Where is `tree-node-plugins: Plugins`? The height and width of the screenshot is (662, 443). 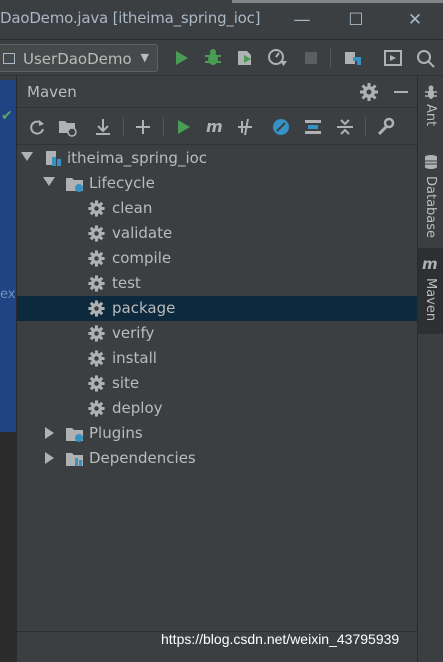
tree-node-plugins: Plugins is located at coordinates (217, 433).